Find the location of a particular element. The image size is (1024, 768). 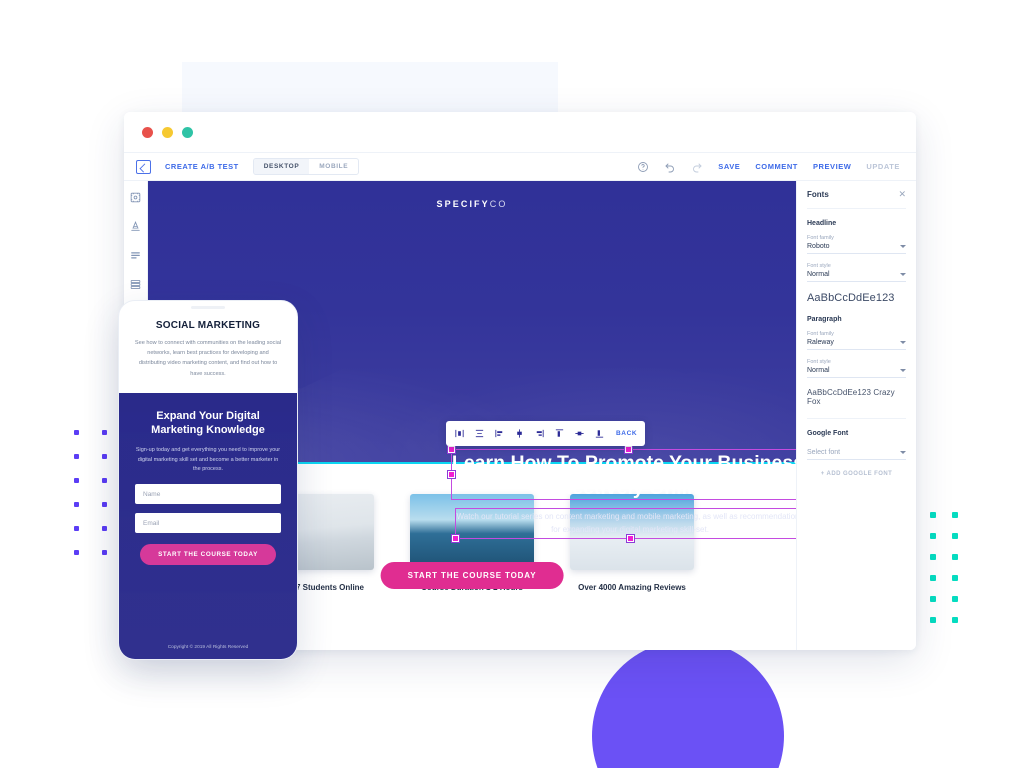

hero-brand-wrap: SPECIFYCO is located at coordinates (472, 195).